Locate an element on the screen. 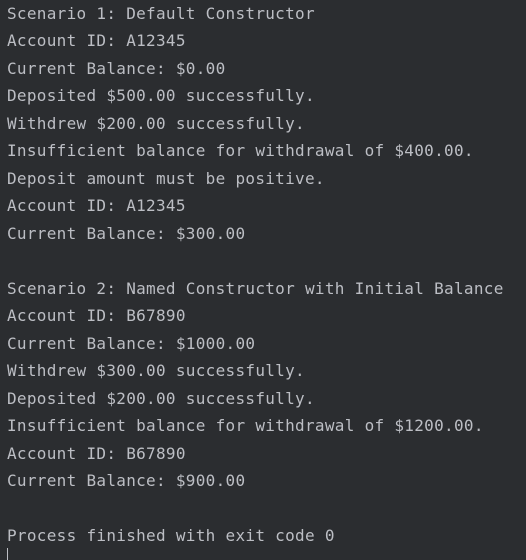 The height and width of the screenshot is (560, 526). console-line: Deposited $500.00 successfully. is located at coordinates (161, 95).